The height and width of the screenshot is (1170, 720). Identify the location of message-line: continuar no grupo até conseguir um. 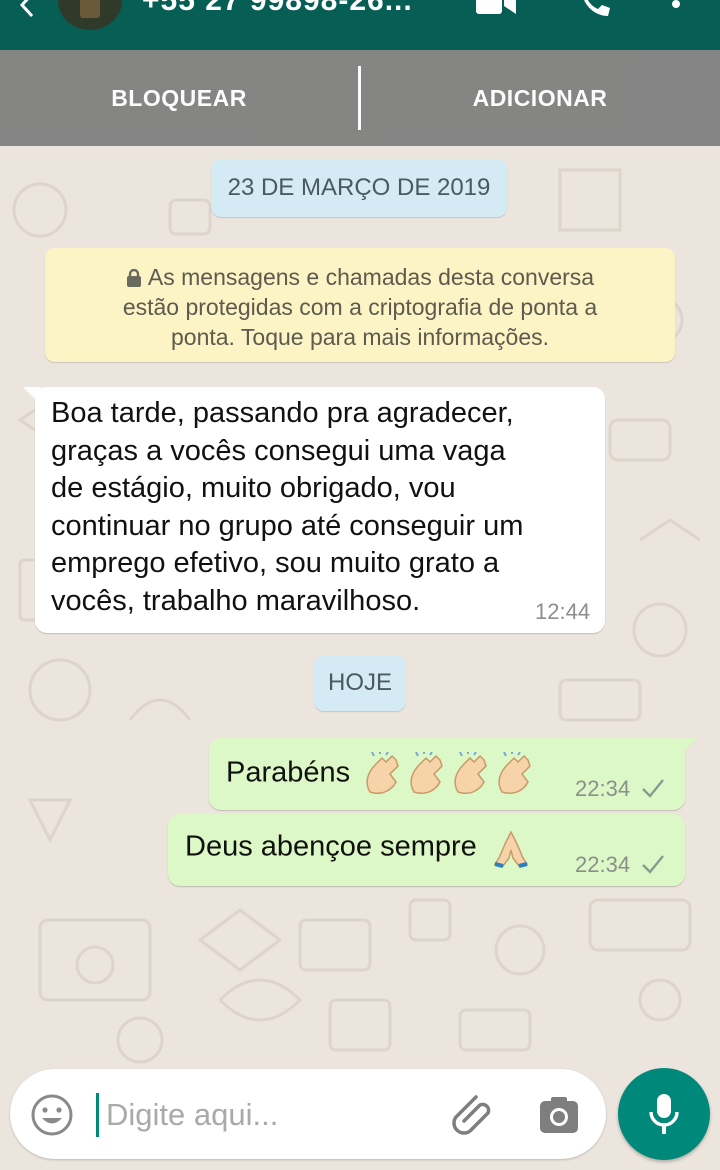
(287, 525).